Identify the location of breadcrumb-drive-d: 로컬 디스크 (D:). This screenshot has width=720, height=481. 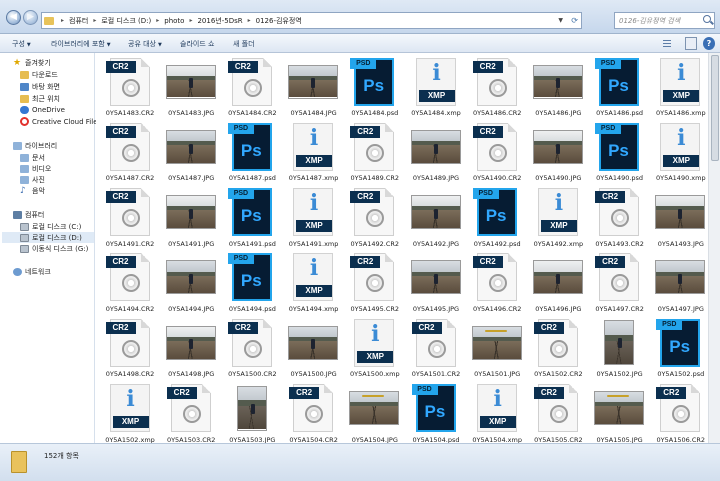
(126, 21).